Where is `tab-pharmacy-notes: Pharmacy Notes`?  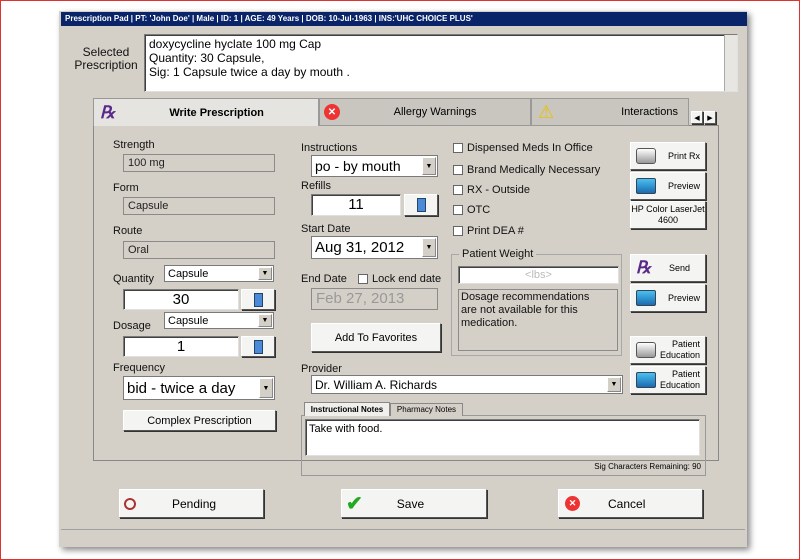
tab-pharmacy-notes: Pharmacy Notes is located at coordinates (426, 409).